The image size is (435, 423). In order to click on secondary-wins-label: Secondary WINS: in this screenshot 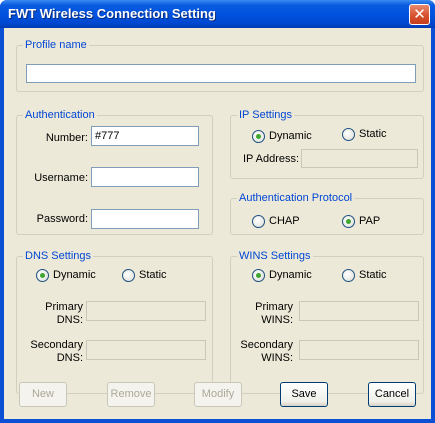, I will do `click(263, 352)`.